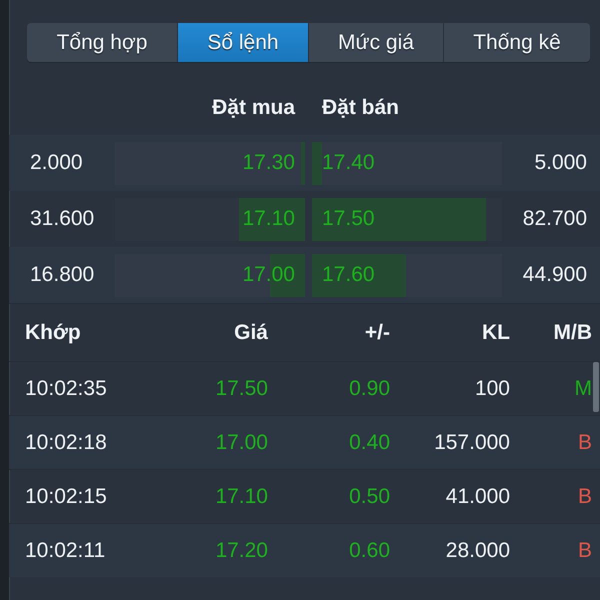 The height and width of the screenshot is (600, 600). What do you see at coordinates (53, 332) in the screenshot?
I see `column-header: Khớp` at bounding box center [53, 332].